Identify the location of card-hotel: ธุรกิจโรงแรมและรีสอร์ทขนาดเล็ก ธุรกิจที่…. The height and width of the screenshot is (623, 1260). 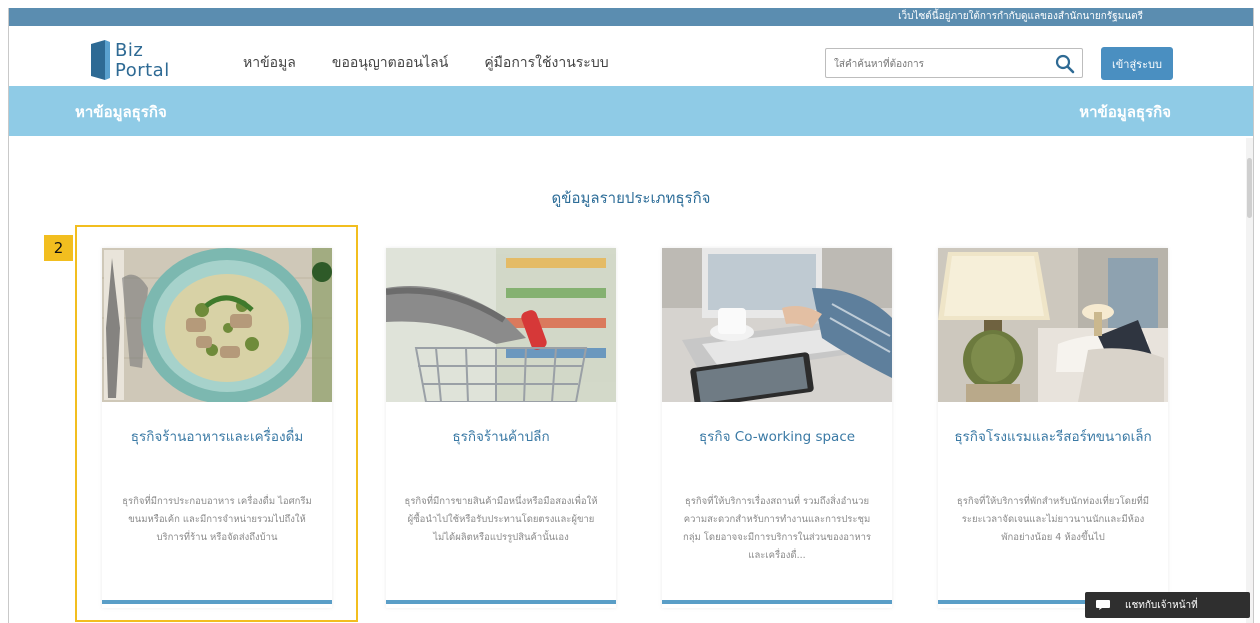
(1053, 428).